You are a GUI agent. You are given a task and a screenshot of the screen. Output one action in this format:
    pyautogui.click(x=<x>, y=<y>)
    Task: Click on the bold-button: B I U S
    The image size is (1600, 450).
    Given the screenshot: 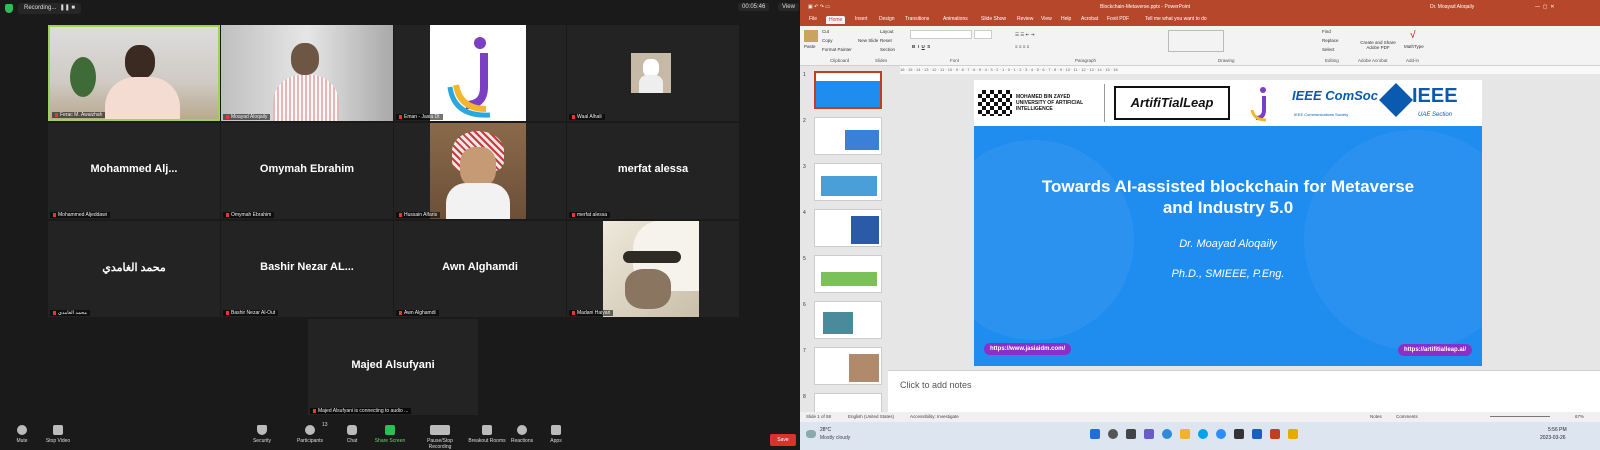 What is the action you would take?
    pyautogui.click(x=921, y=46)
    